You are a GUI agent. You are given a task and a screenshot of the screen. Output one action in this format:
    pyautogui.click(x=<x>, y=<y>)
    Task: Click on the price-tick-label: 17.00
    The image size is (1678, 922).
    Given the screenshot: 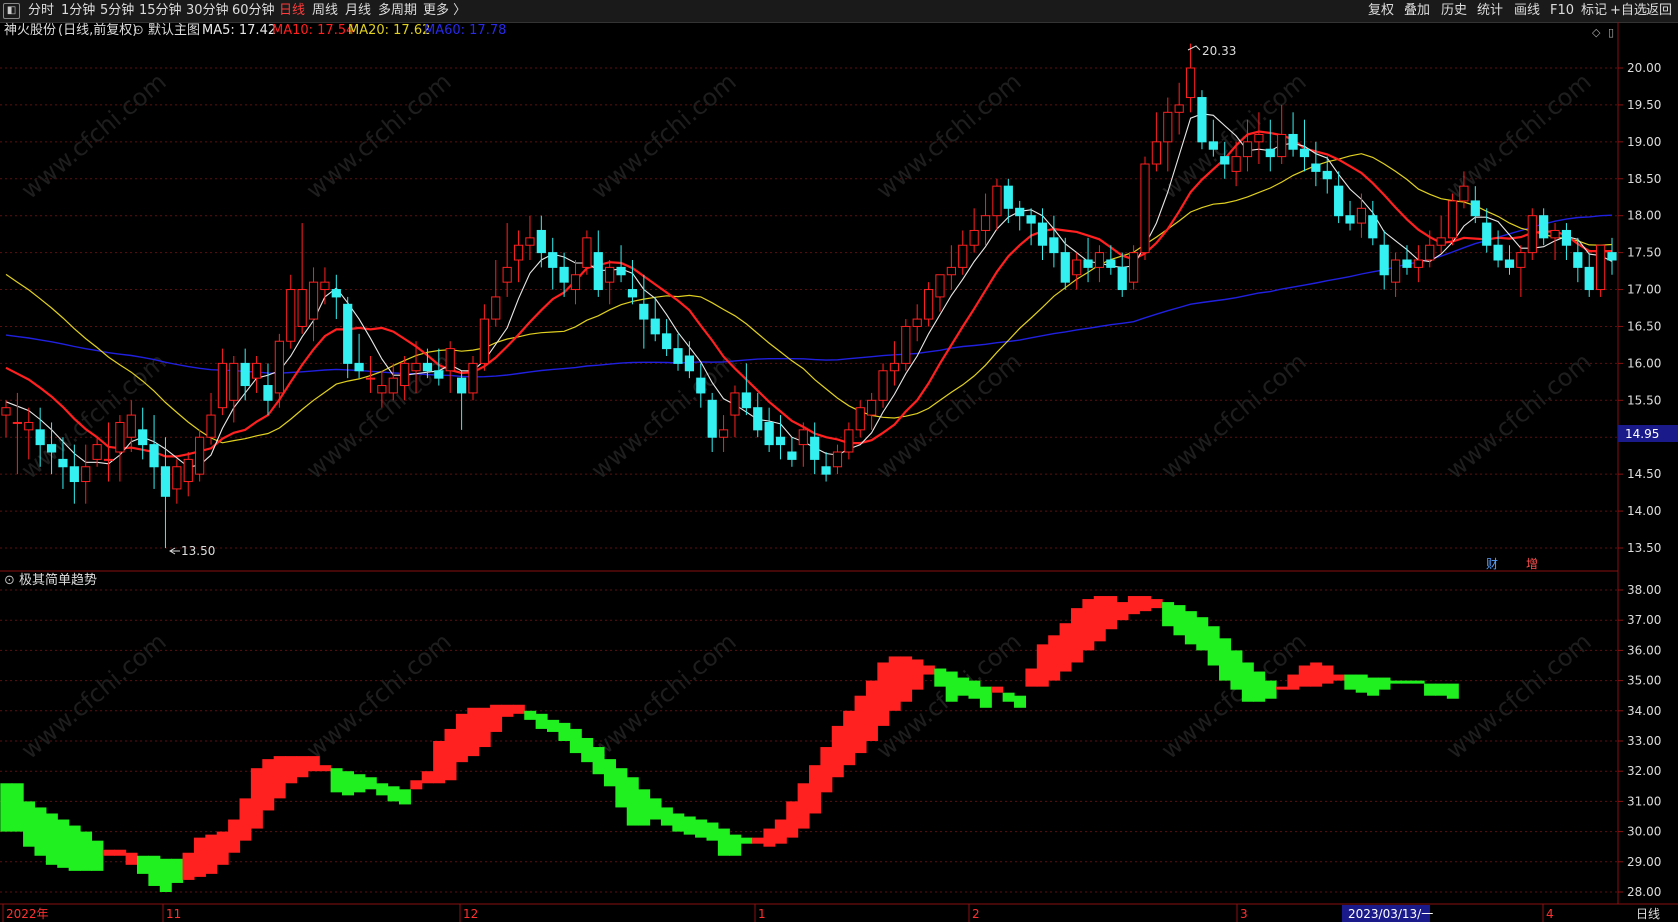 What is the action you would take?
    pyautogui.click(x=1644, y=290)
    